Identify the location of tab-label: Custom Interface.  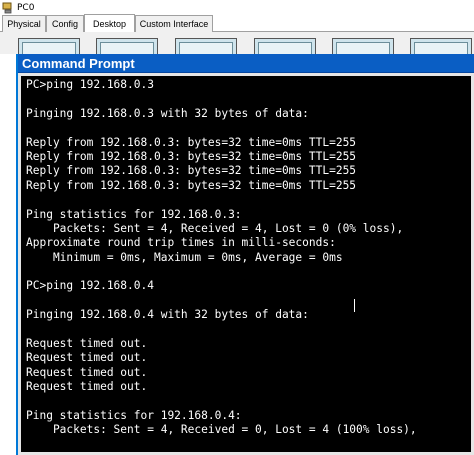
(174, 24).